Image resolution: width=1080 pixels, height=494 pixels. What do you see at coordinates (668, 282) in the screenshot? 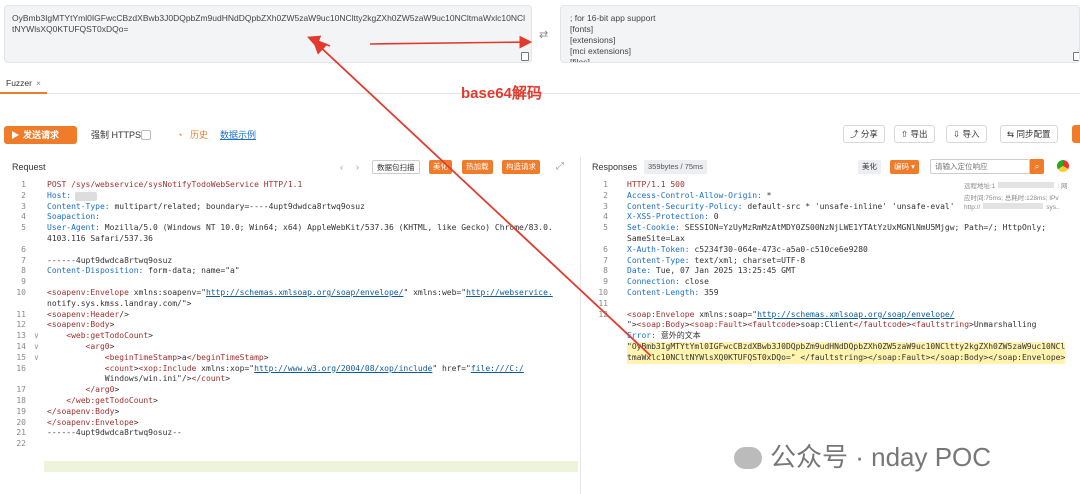
I see `code-line: Connection: close` at bounding box center [668, 282].